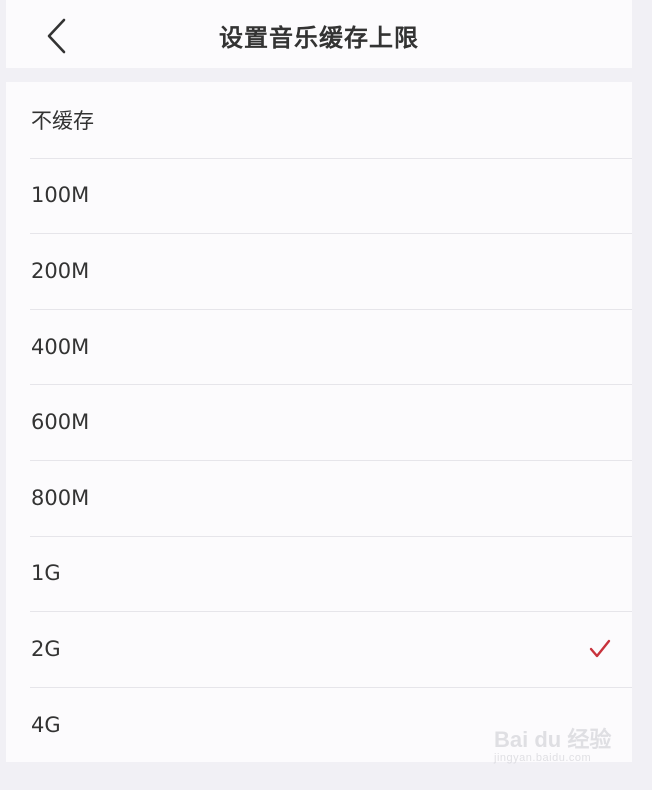 The height and width of the screenshot is (790, 652). Describe the element at coordinates (319, 195) in the screenshot. I see `list-item: 100M` at that location.